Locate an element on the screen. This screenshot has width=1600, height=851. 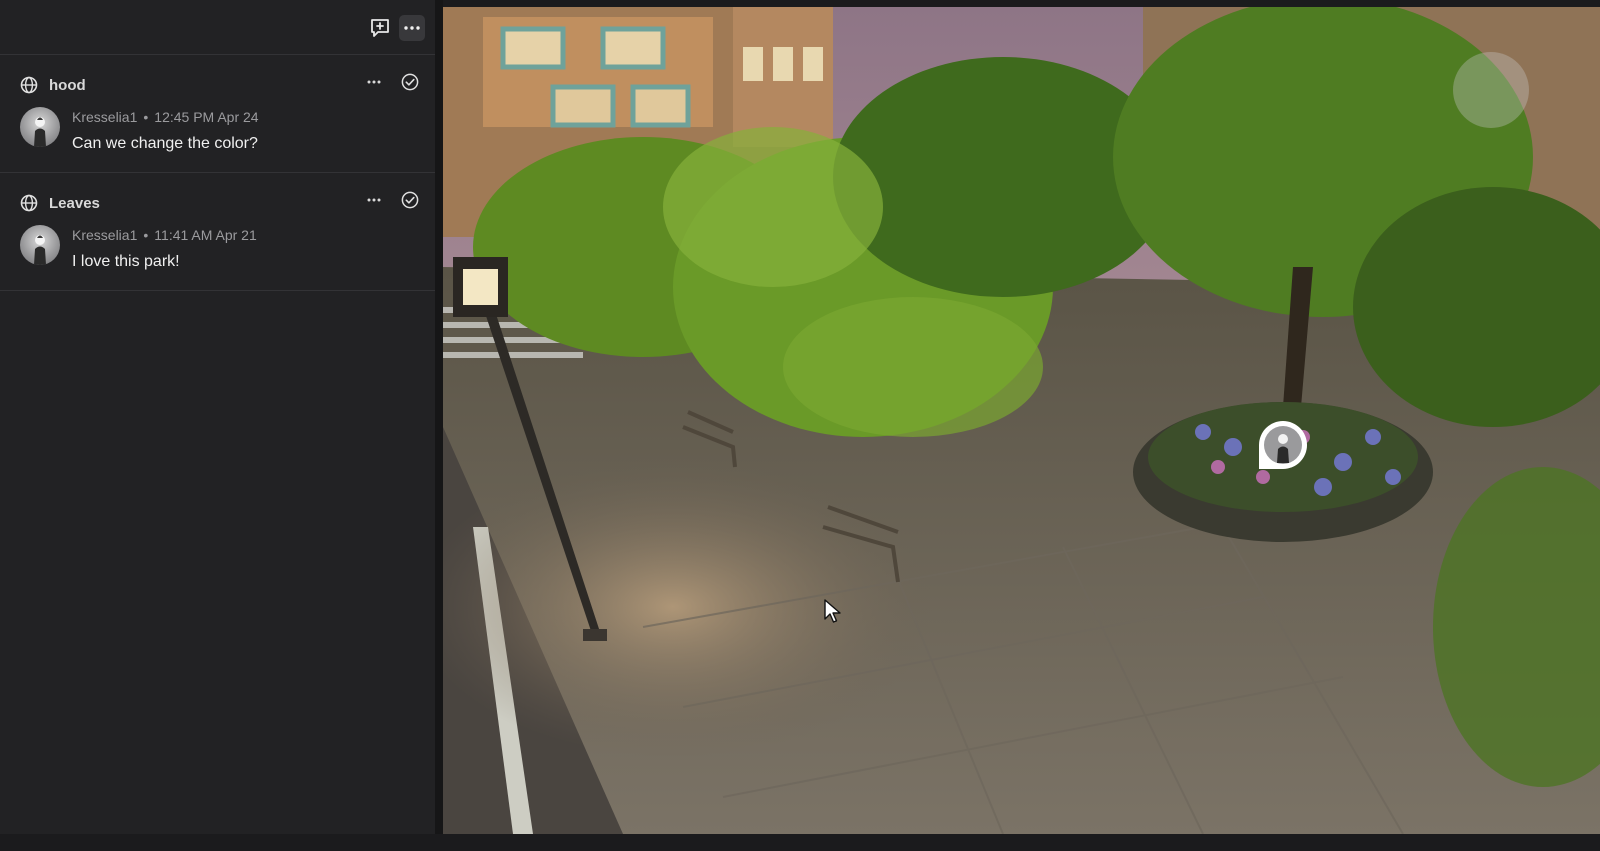
mouse-cursor is located at coordinates (833, 612).